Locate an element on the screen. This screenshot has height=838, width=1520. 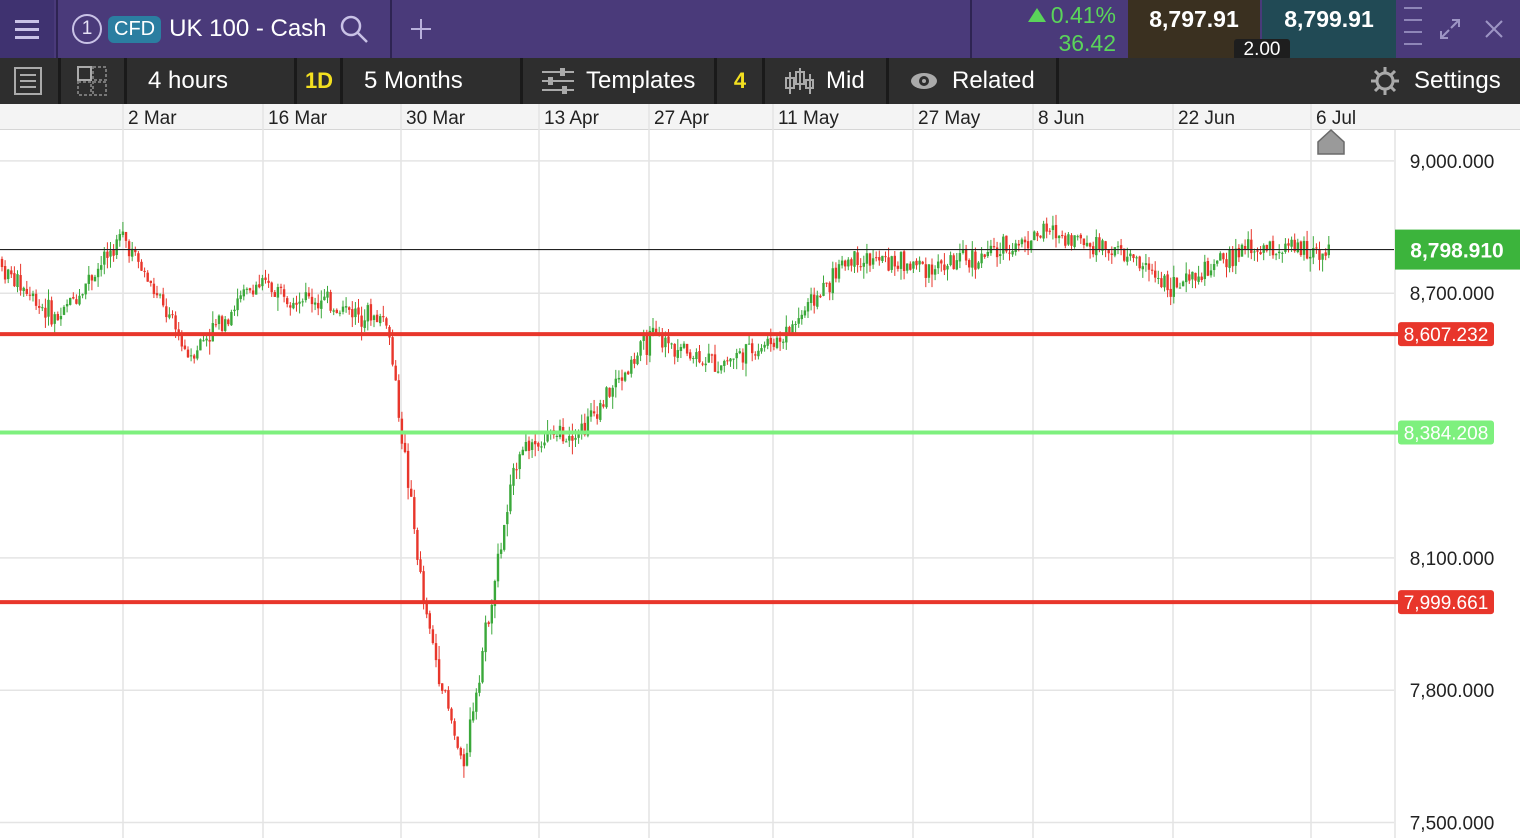
y-tick-label: 8,100.000 is located at coordinates (1452, 559).